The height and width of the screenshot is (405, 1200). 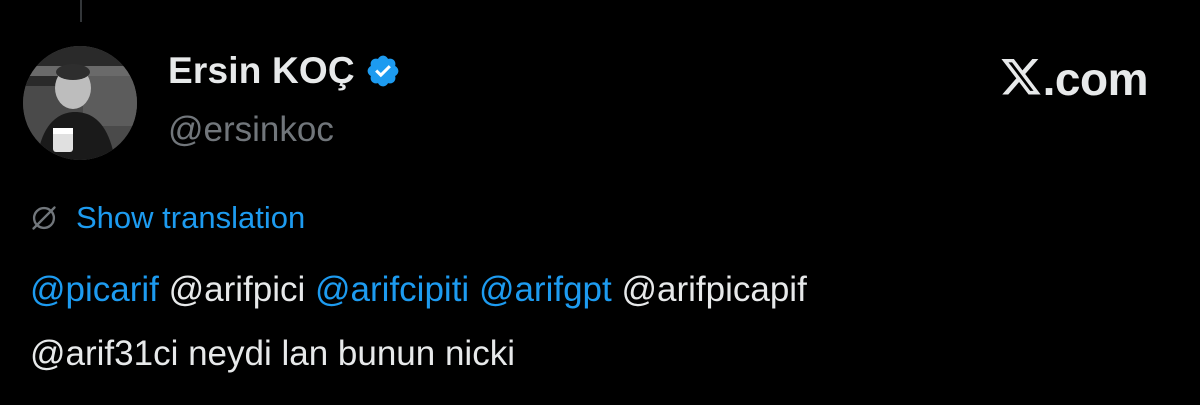 I want to click on brand-logo: .com, so click(x=1074, y=79).